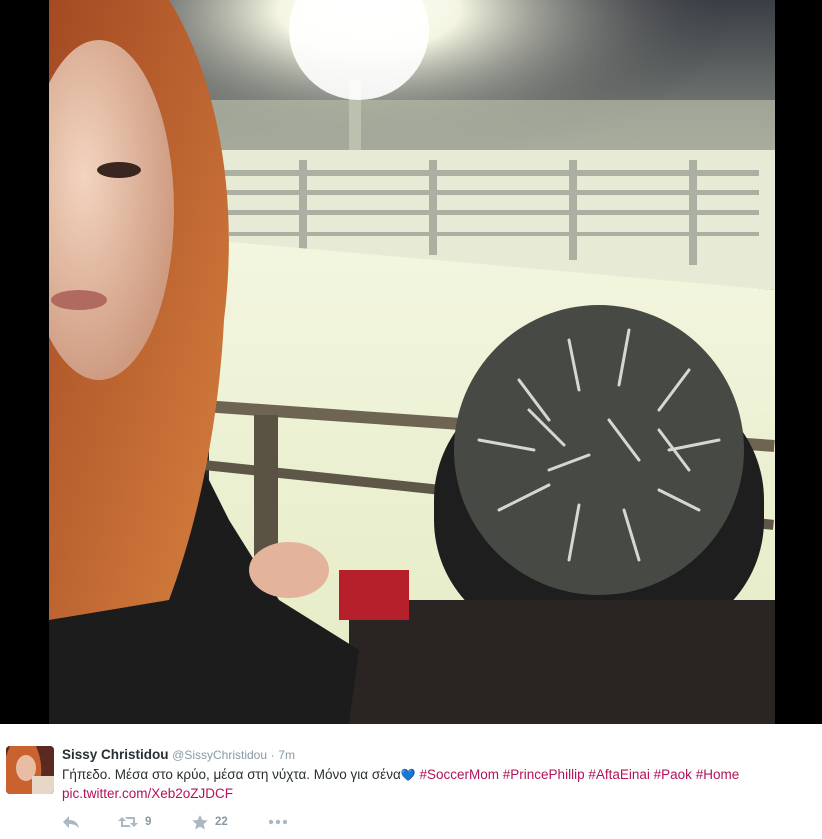 This screenshot has height=839, width=822. I want to click on tweet-actions: 9 22, so click(175, 822).